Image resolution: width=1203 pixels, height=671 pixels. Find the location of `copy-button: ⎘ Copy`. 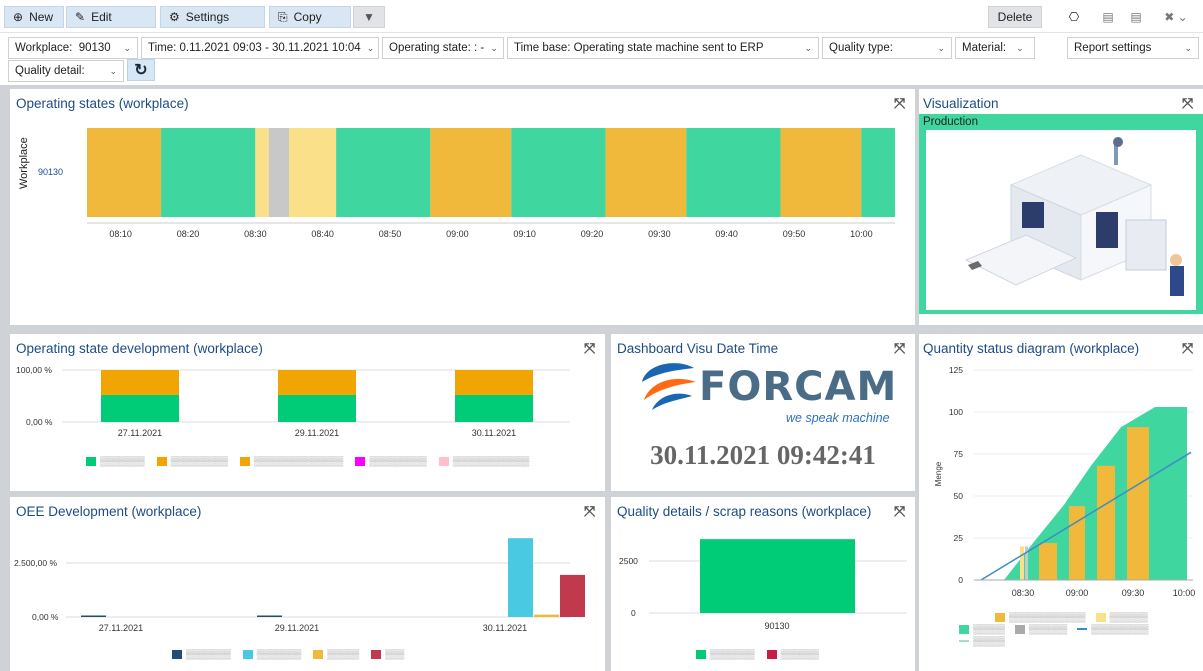

copy-button: ⎘ Copy is located at coordinates (310, 17).